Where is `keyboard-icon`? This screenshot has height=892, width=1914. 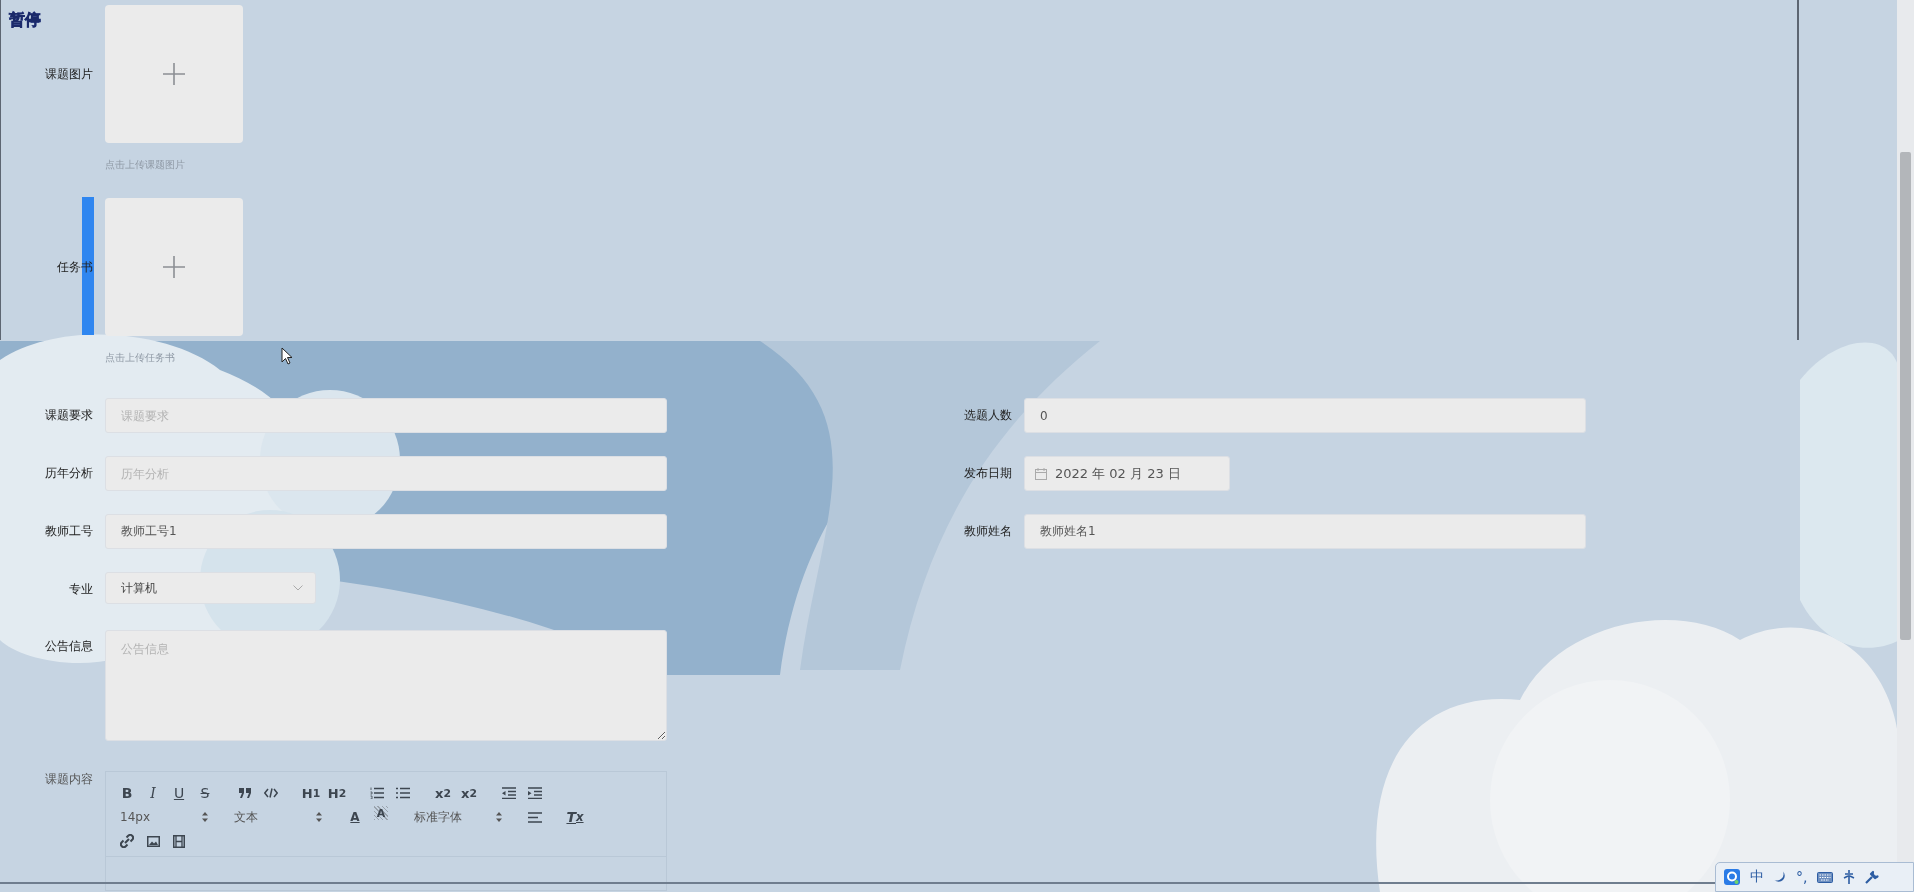 keyboard-icon is located at coordinates (1825, 877).